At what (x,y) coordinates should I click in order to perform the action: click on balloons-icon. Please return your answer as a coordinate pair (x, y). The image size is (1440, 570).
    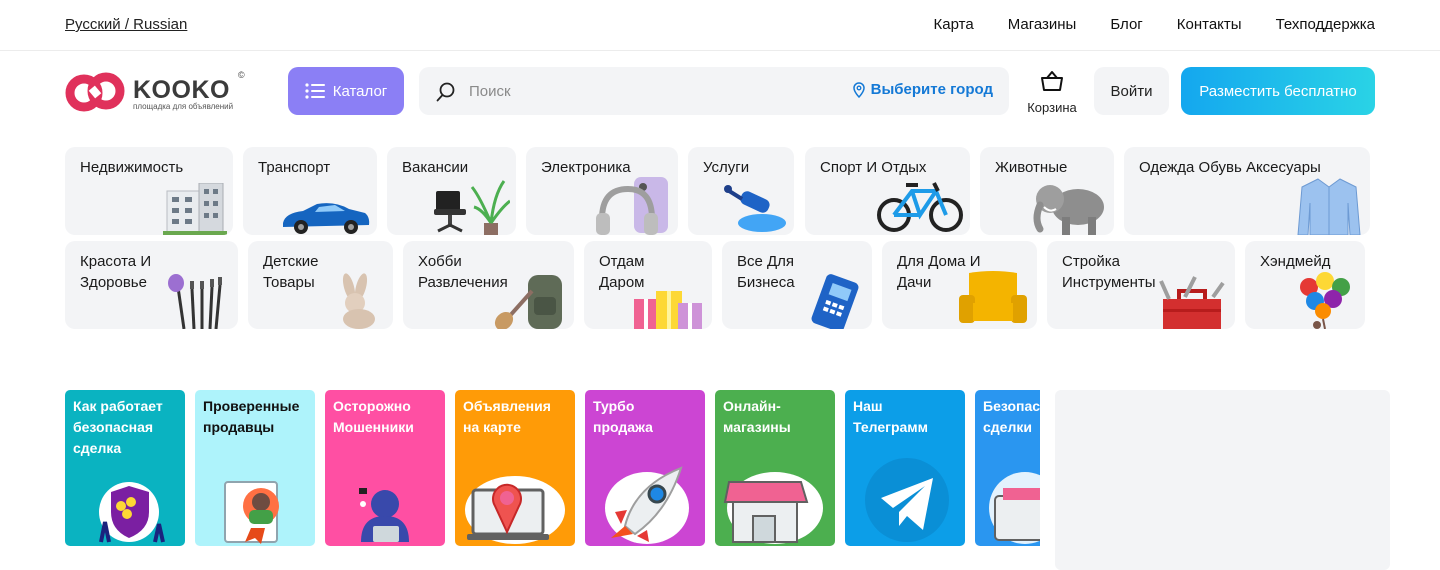
    Looking at the image, I should click on (1325, 300).